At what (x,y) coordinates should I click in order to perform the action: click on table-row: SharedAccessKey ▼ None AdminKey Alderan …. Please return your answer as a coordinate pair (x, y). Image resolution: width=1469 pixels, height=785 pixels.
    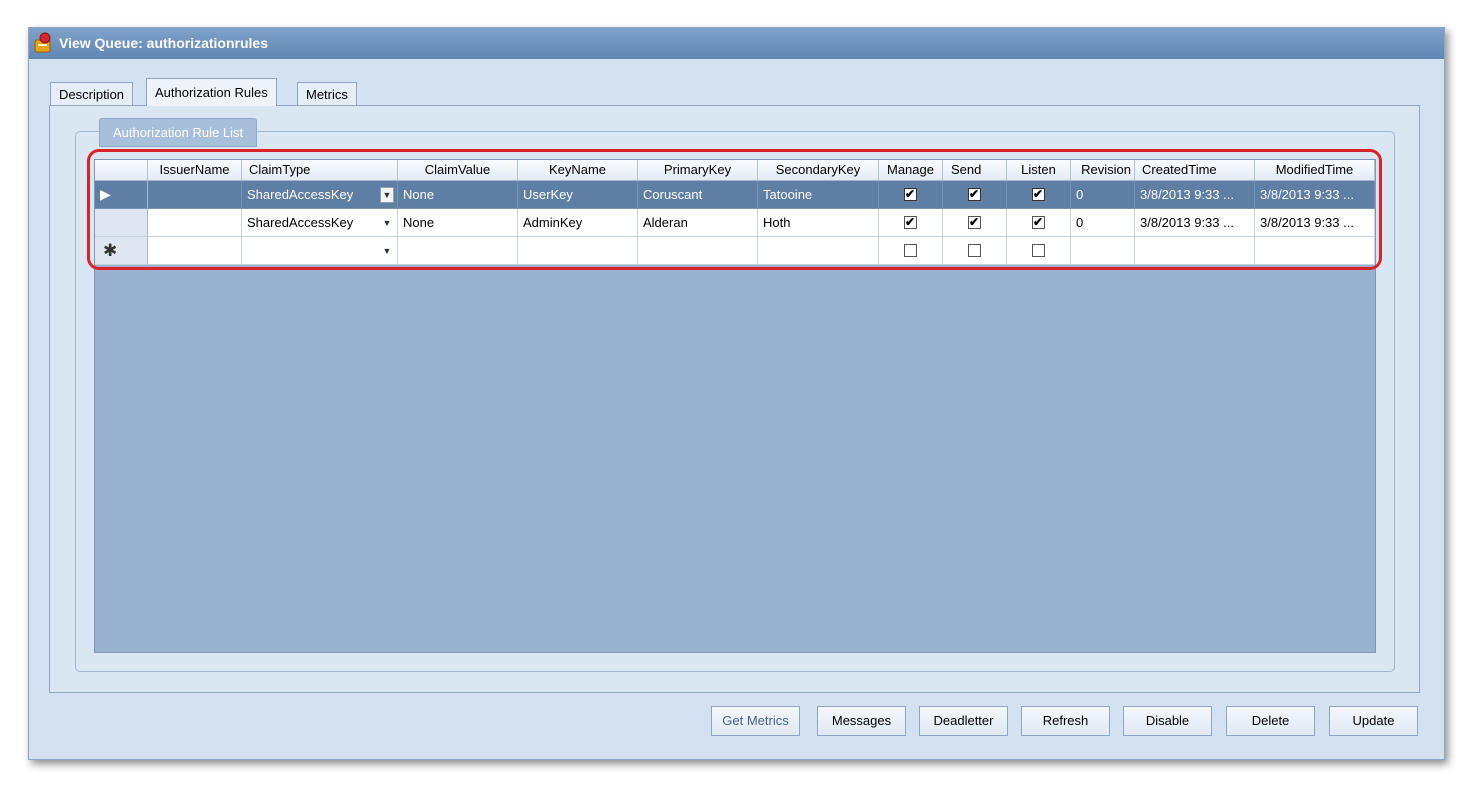
    Looking at the image, I should click on (735, 223).